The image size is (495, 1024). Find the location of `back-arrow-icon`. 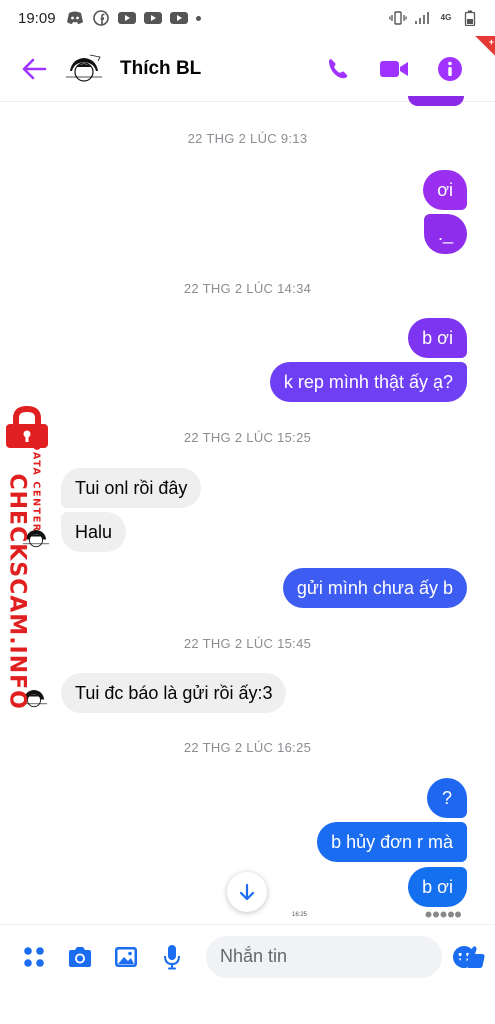

back-arrow-icon is located at coordinates (34, 68).